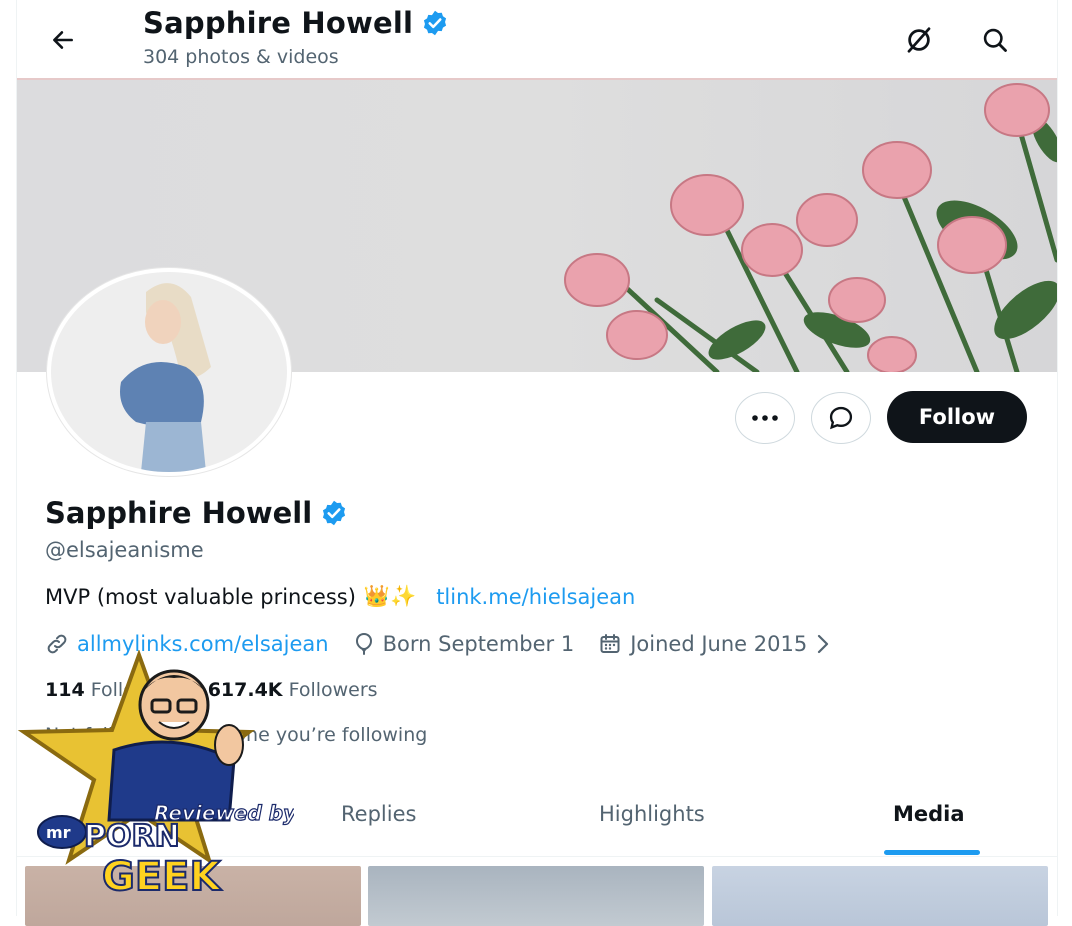 Image resolution: width=1072 pixels, height=926 pixels. I want to click on watermark-line3: PORN, so click(132, 836).